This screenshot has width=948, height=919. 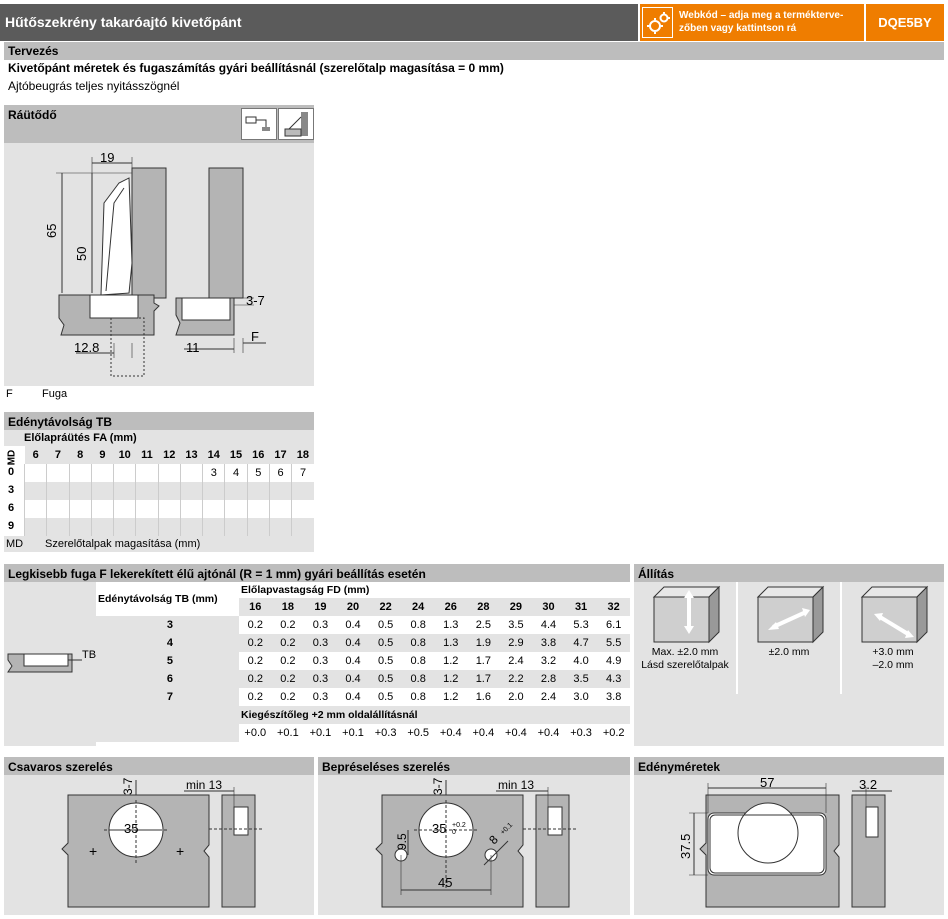 I want to click on allitas-heading: Állítás, so click(x=789, y=573).